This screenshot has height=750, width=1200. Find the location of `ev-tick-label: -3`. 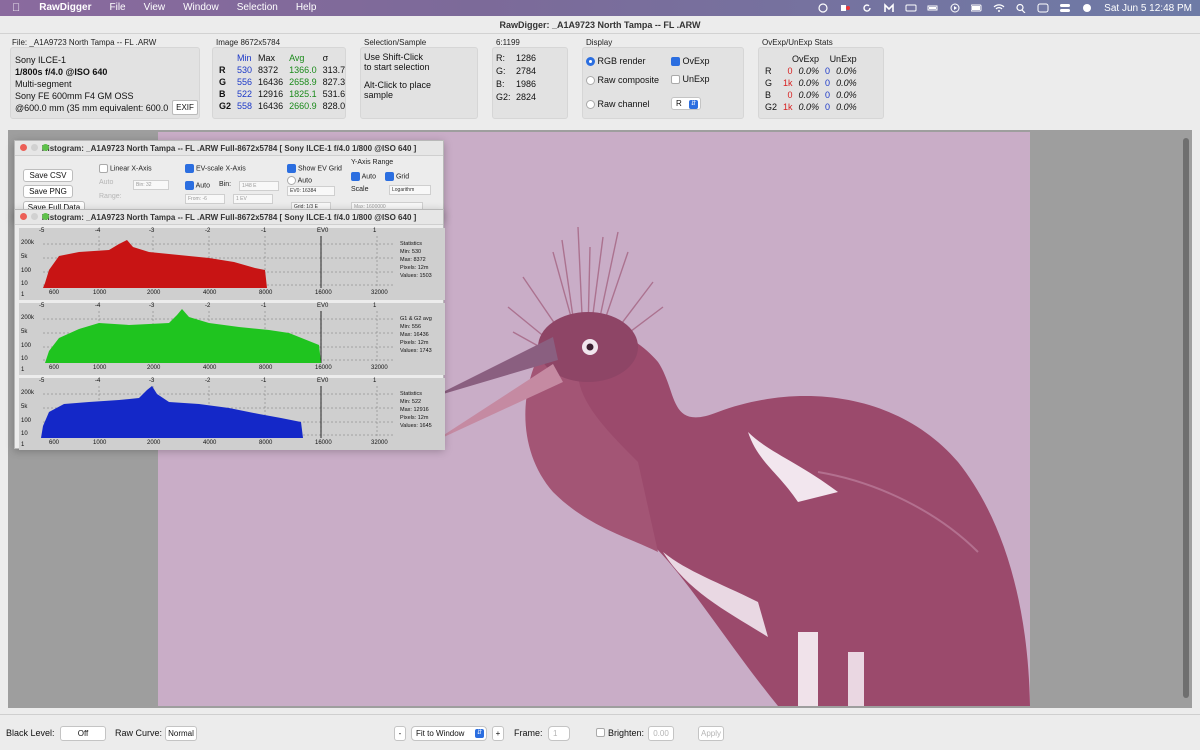

ev-tick-label: -3 is located at coordinates (152, 381).